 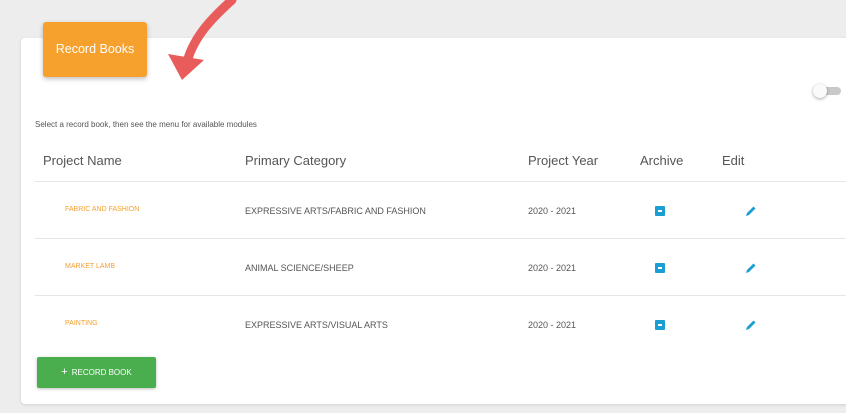 What do you see at coordinates (316, 325) in the screenshot?
I see `primary-category-cell: EXPRESSIVE ARTS/VISUAL ARTS` at bounding box center [316, 325].